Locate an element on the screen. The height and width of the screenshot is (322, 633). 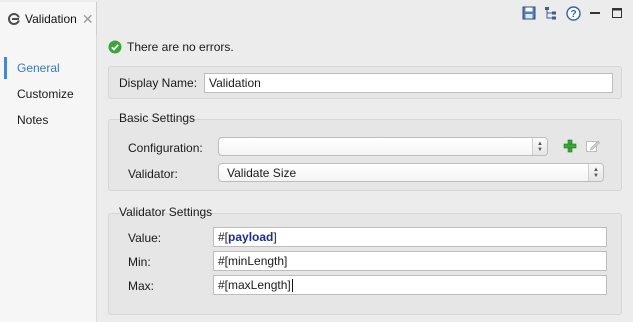
display-name-input: Validation is located at coordinates (408, 83).